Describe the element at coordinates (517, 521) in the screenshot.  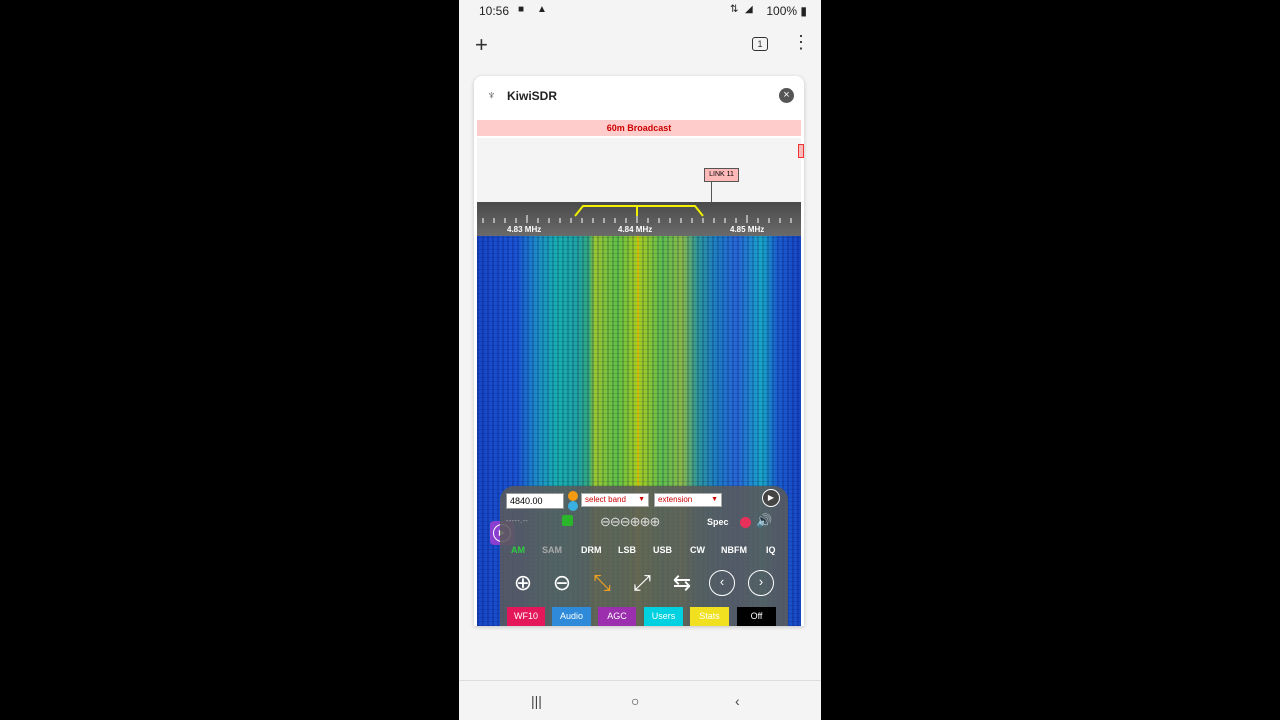
I see `signal-meter: -----.--` at that location.